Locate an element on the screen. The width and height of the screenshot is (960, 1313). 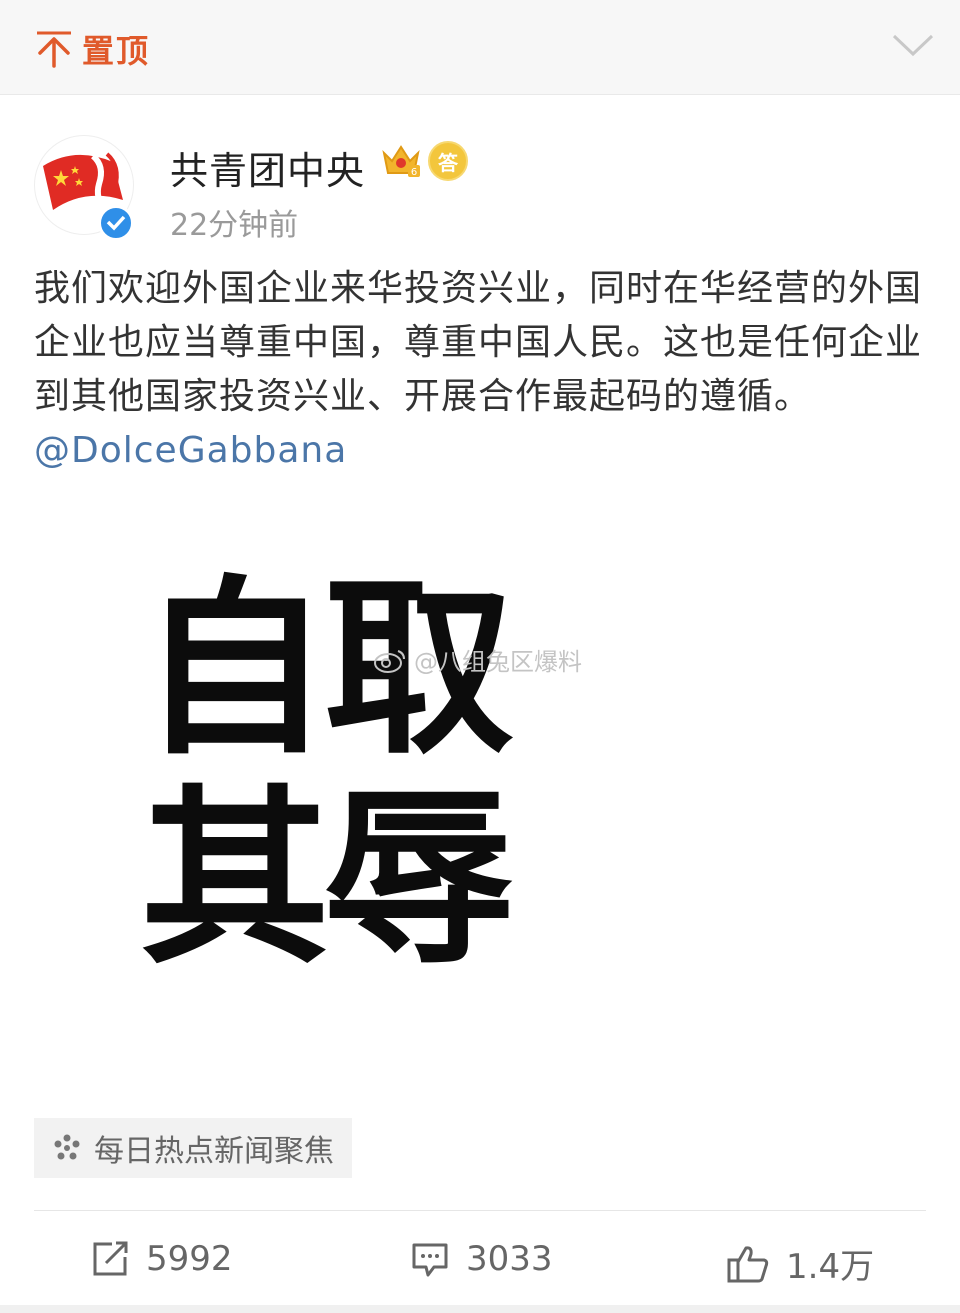
image-watermark: @八组兔区爆料 is located at coordinates (477, 659).